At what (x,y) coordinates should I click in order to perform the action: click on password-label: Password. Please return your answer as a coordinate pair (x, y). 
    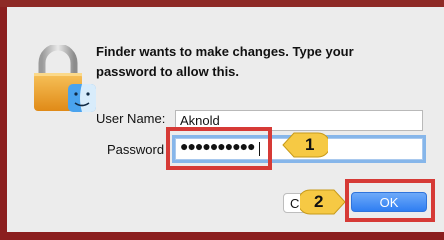
    Looking at the image, I should click on (136, 149).